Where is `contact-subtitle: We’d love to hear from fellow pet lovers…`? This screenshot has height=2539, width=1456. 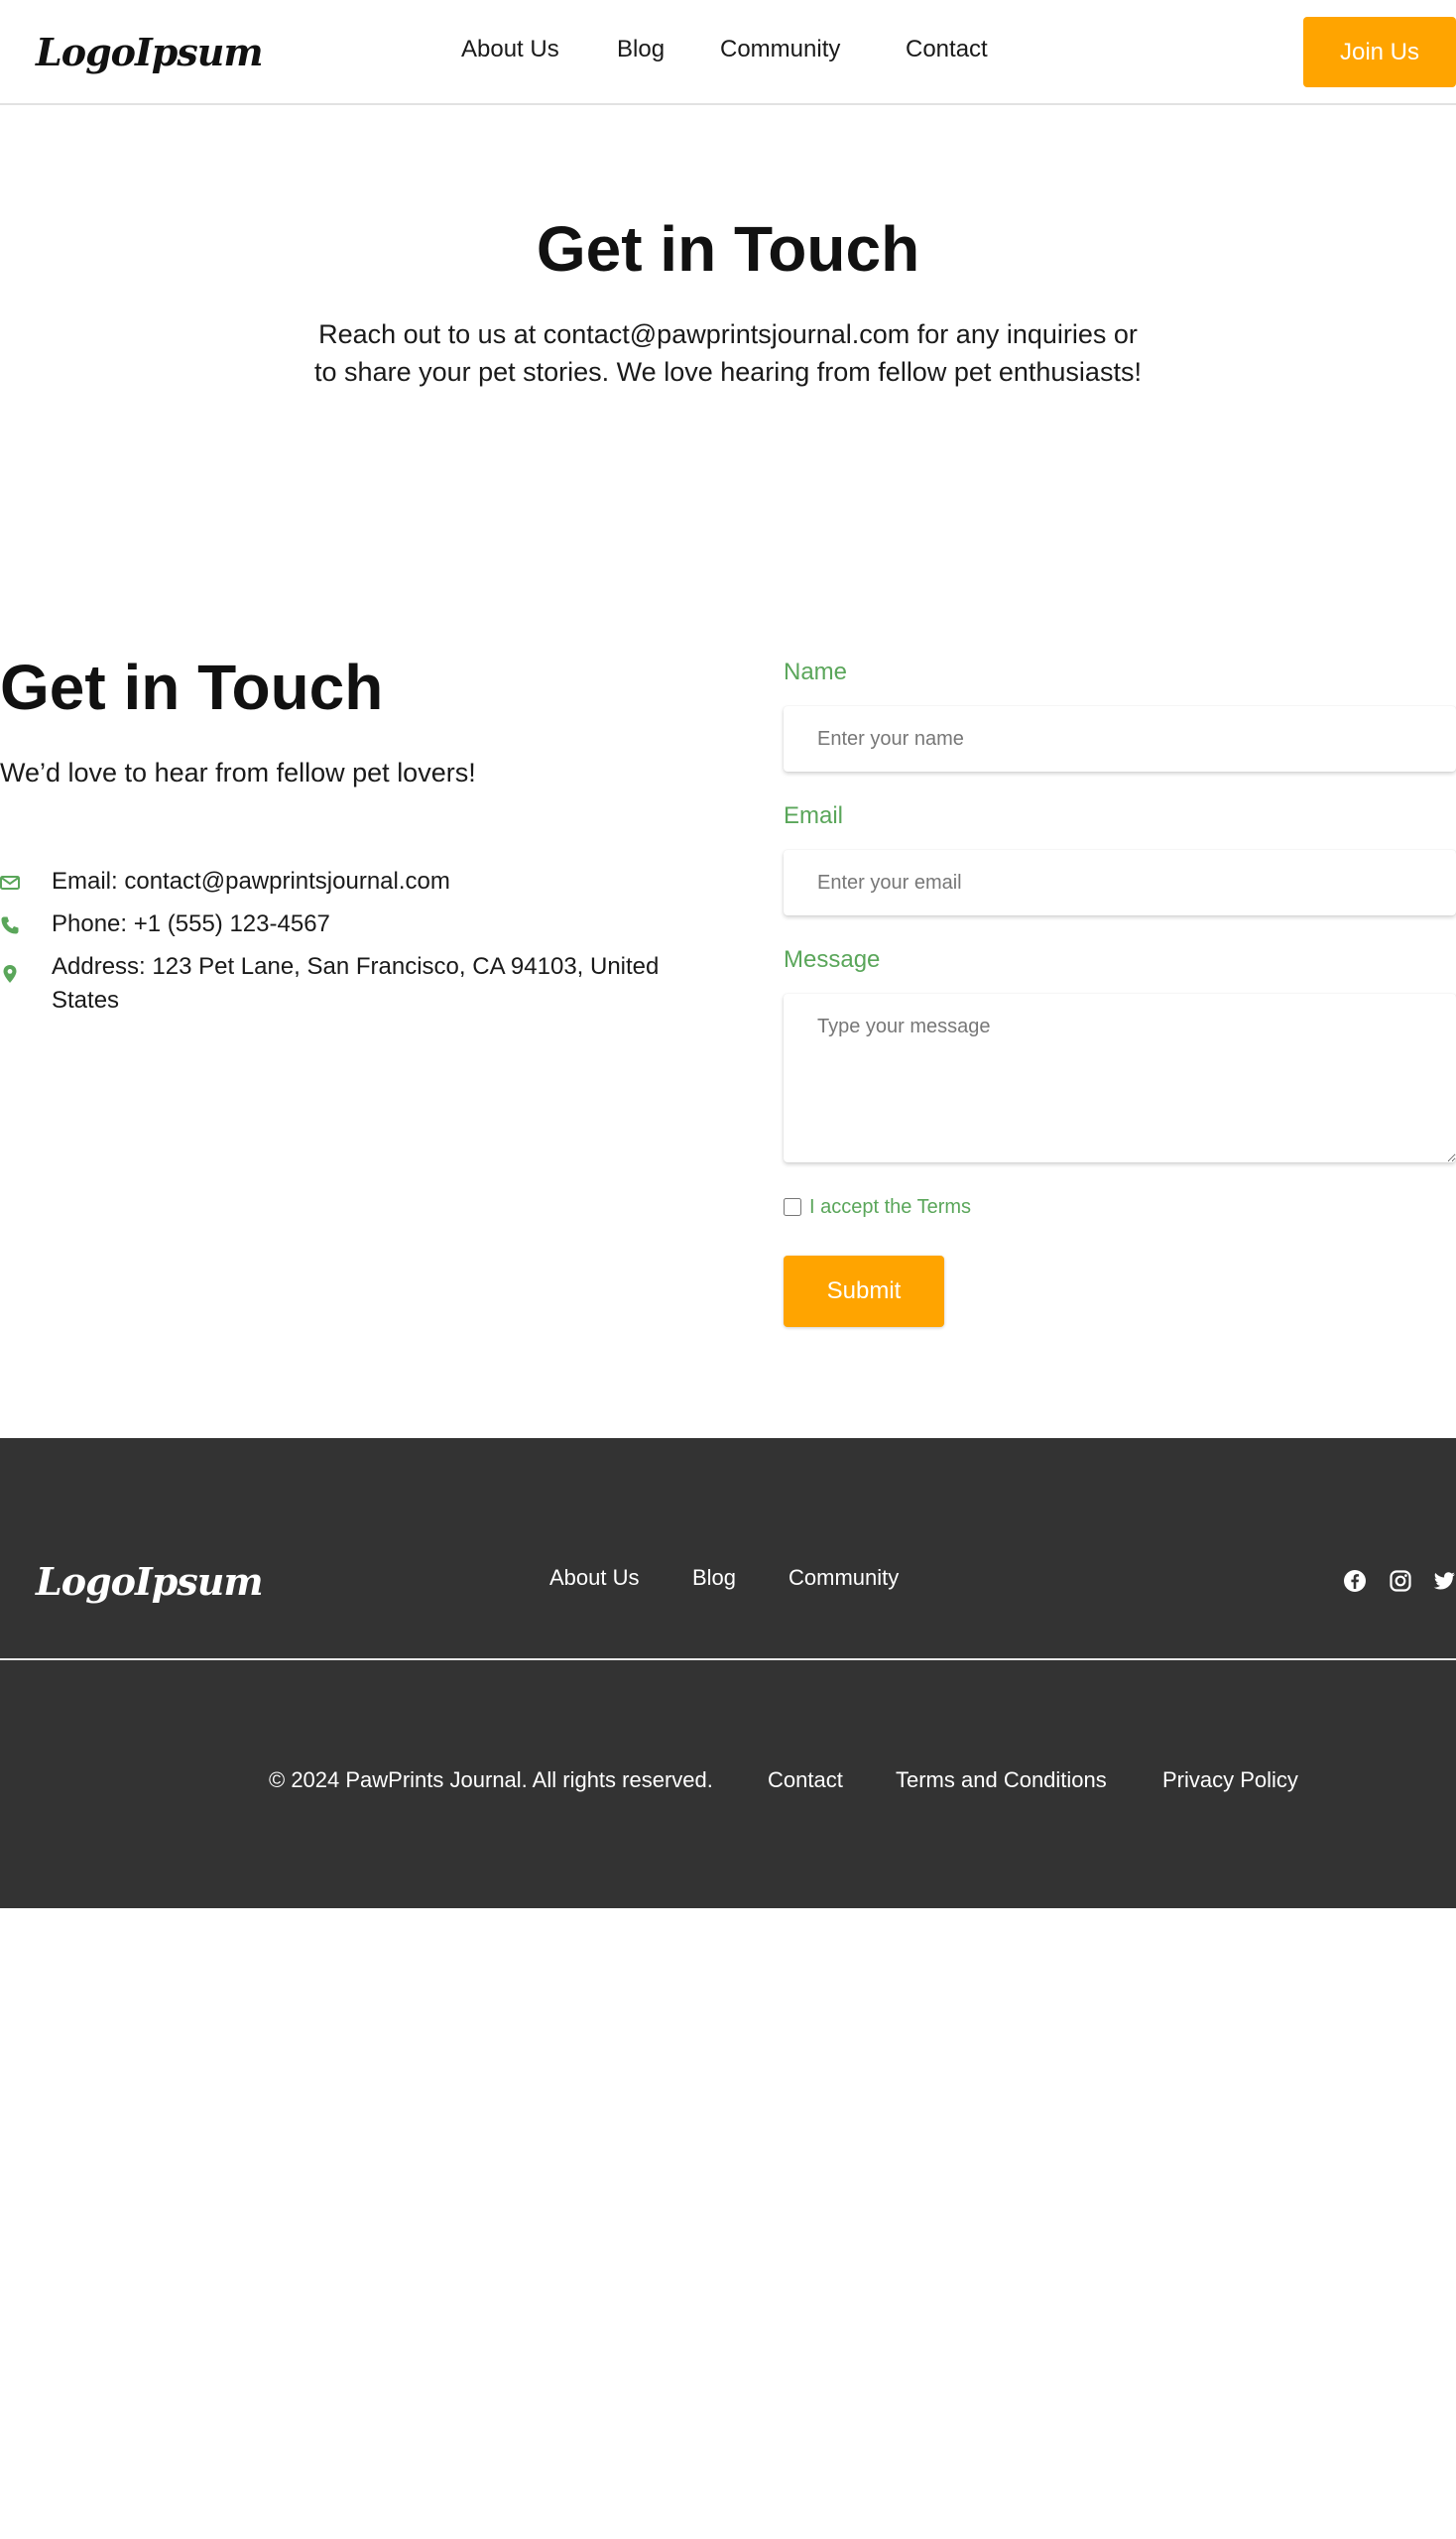
contact-subtitle: We’d love to hear from fellow pet lovers… is located at coordinates (238, 773).